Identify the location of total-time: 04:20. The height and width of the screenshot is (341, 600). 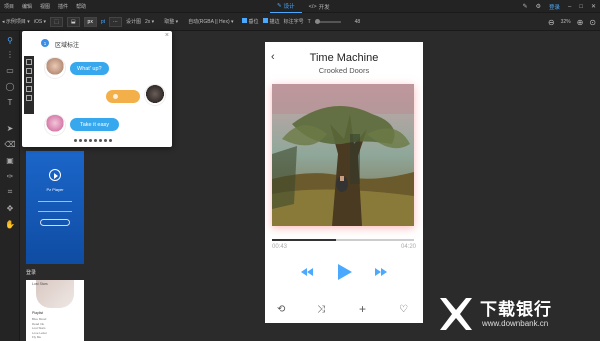
(408, 247).